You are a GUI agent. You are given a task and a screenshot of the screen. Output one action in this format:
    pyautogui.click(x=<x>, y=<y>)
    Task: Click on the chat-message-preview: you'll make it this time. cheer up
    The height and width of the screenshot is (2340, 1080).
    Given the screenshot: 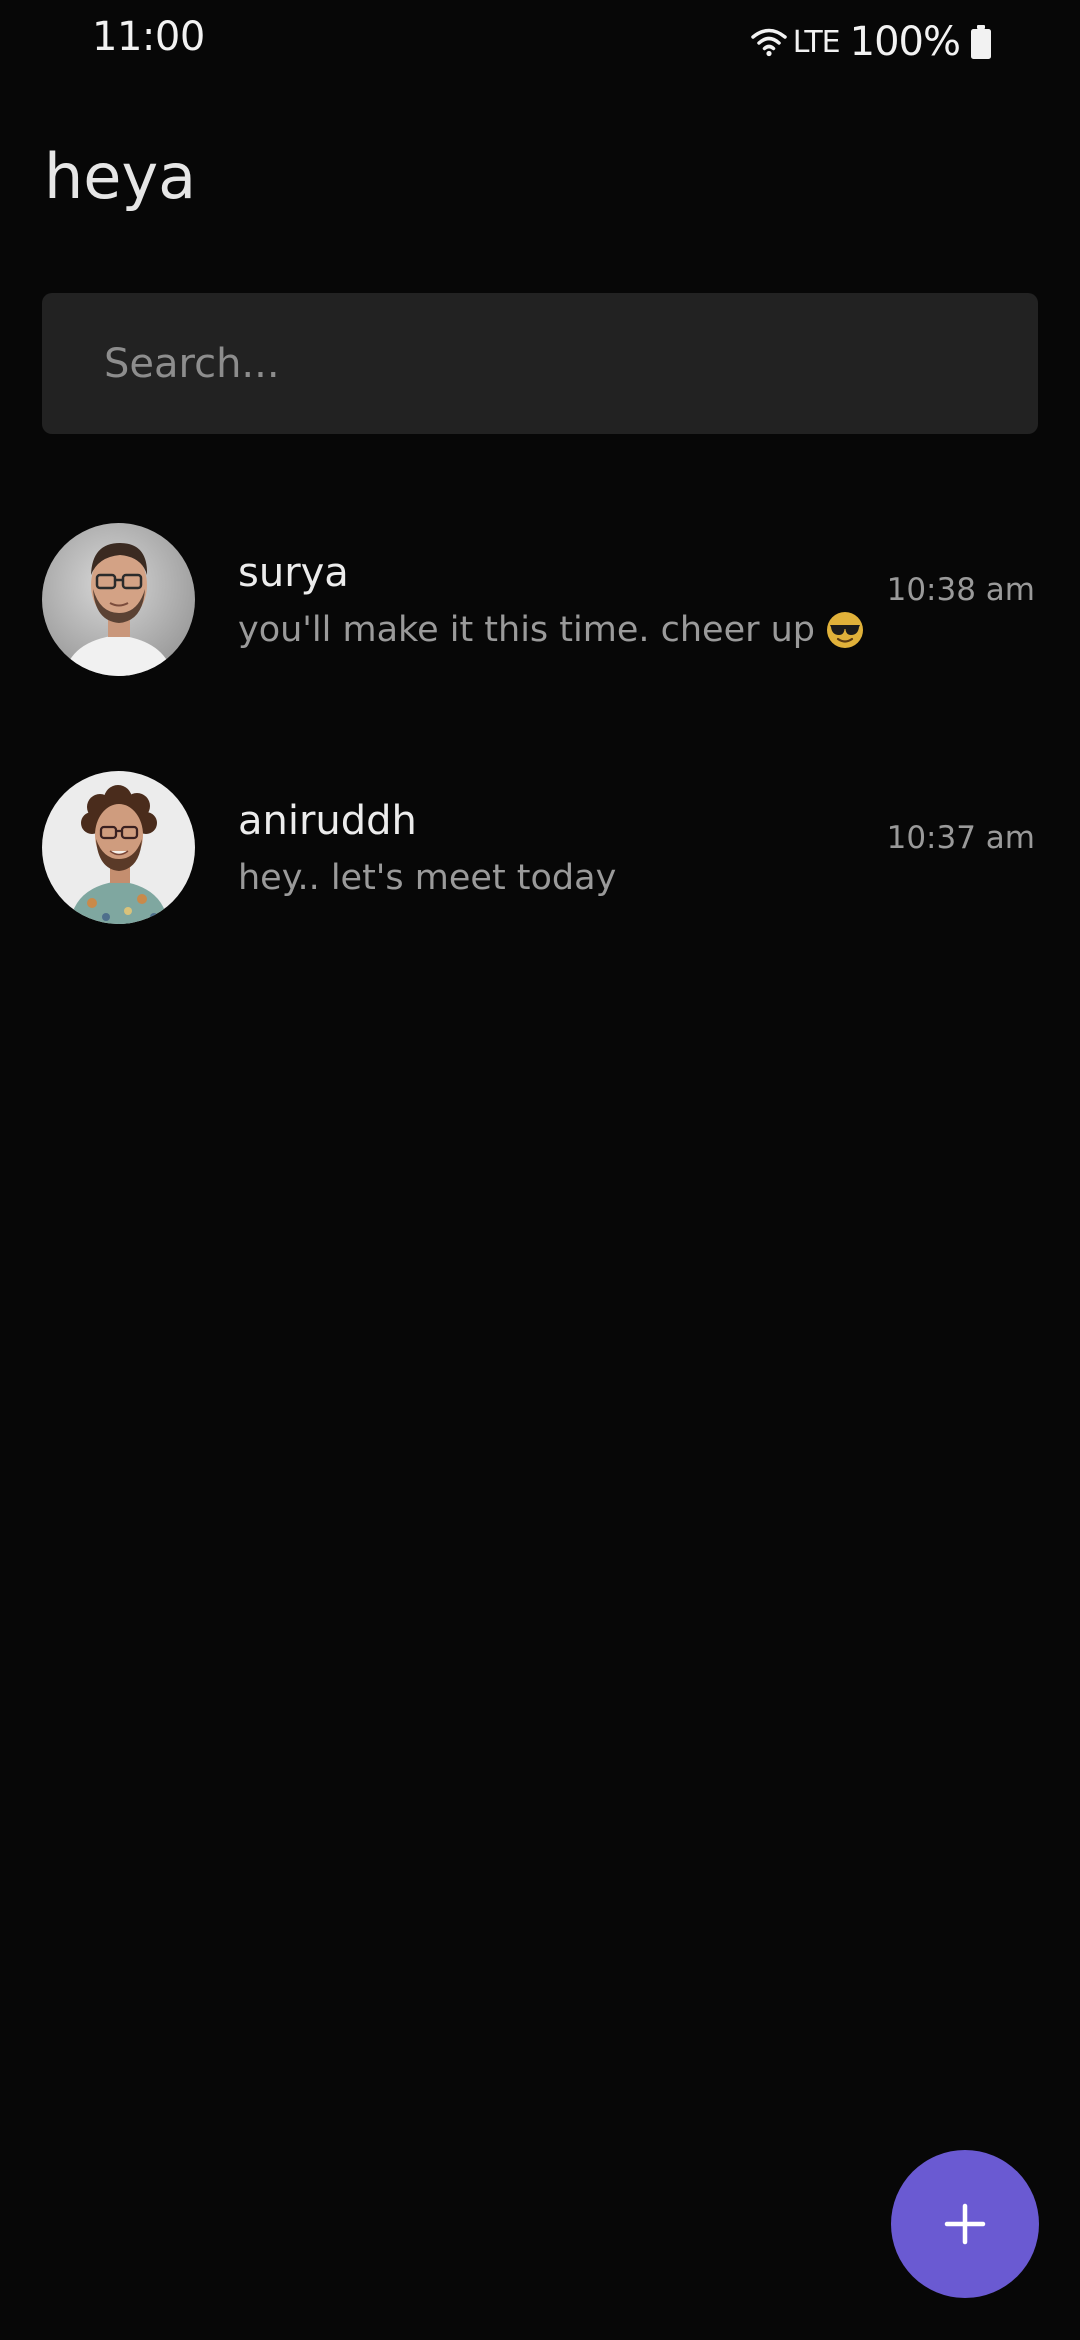 What is the action you would take?
    pyautogui.click(x=551, y=630)
    